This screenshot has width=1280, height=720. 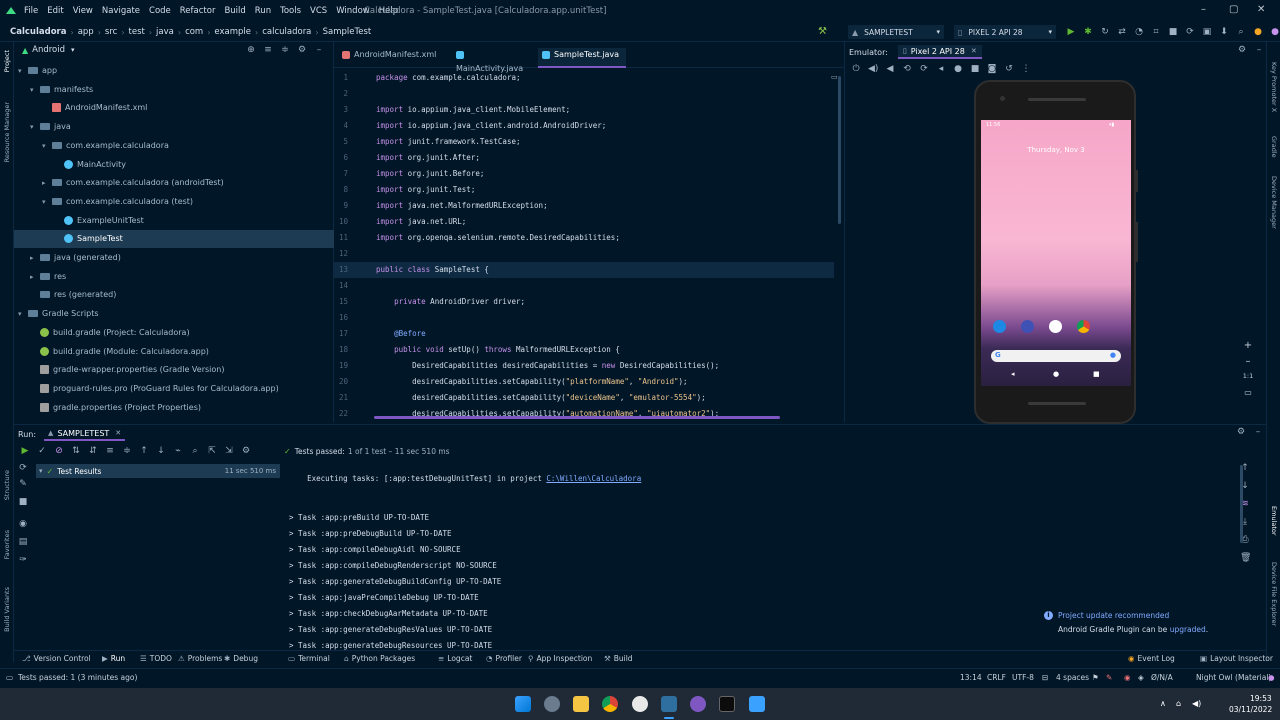 What do you see at coordinates (9, 677) in the screenshot?
I see `status-panel-icon: ▭` at bounding box center [9, 677].